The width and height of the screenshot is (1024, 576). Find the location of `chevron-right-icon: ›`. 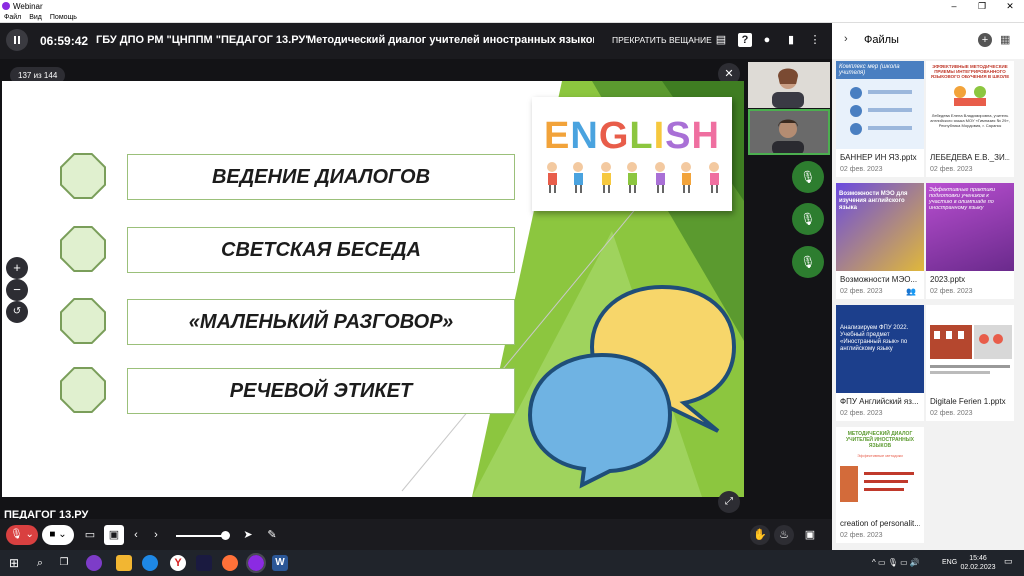

chevron-right-icon: › is located at coordinates (846, 39).